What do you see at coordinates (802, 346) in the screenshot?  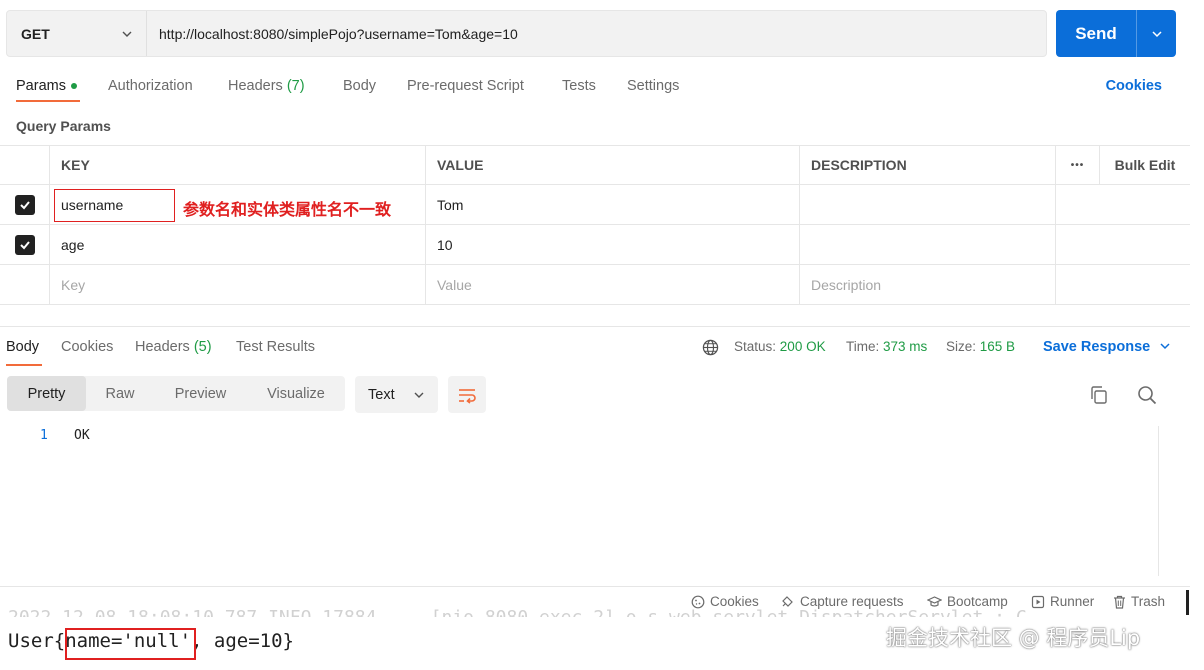 I see `status-value: 200 OK` at bounding box center [802, 346].